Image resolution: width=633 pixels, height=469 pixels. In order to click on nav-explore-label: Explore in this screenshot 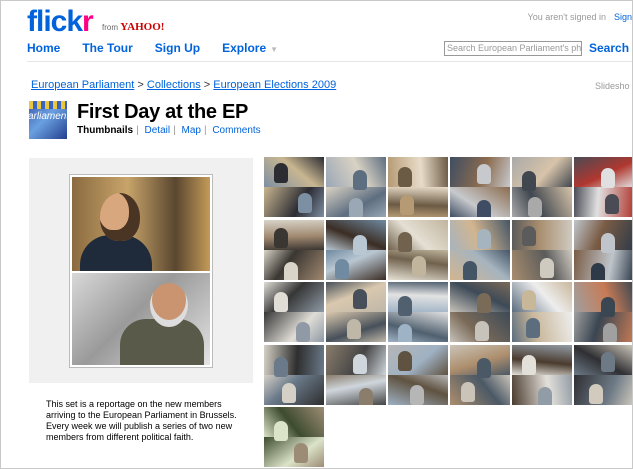, I will do `click(244, 48)`.